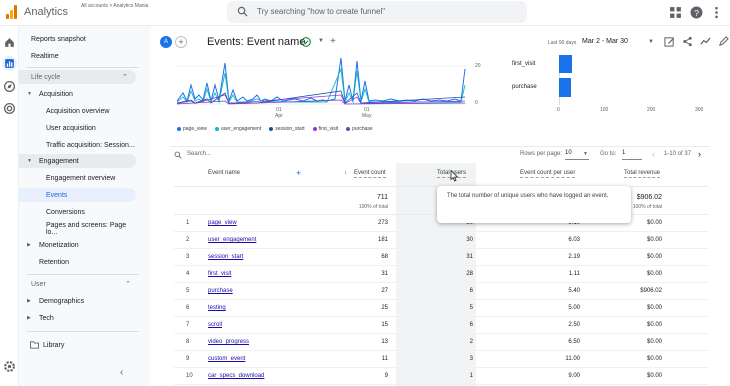 The width and height of the screenshot is (730, 386). What do you see at coordinates (716, 12) in the screenshot?
I see `more-vert-icon` at bounding box center [716, 12].